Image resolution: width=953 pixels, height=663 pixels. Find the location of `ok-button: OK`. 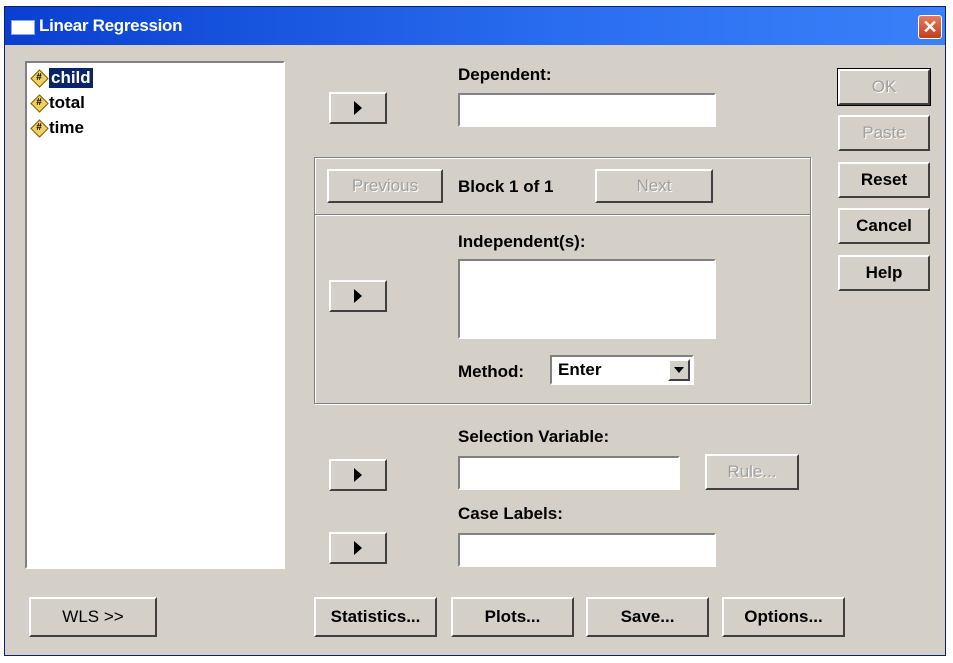

ok-button: OK is located at coordinates (884, 87).